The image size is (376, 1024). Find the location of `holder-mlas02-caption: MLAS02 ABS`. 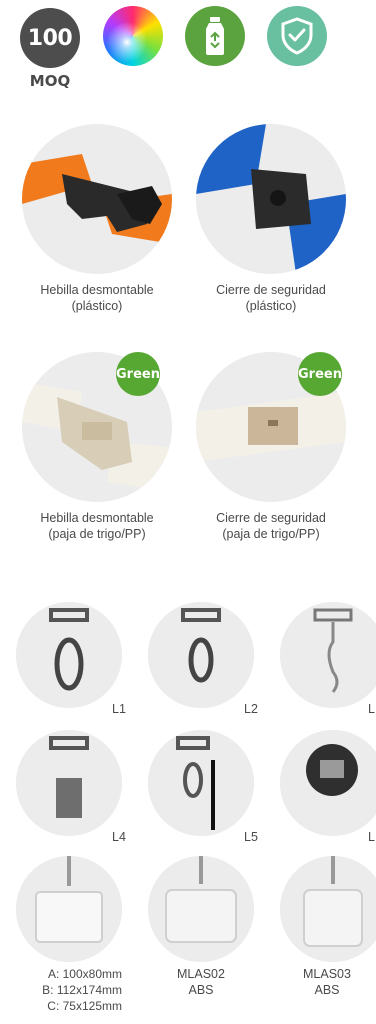

holder-mlas02-caption: MLAS02 ABS is located at coordinates (201, 982).